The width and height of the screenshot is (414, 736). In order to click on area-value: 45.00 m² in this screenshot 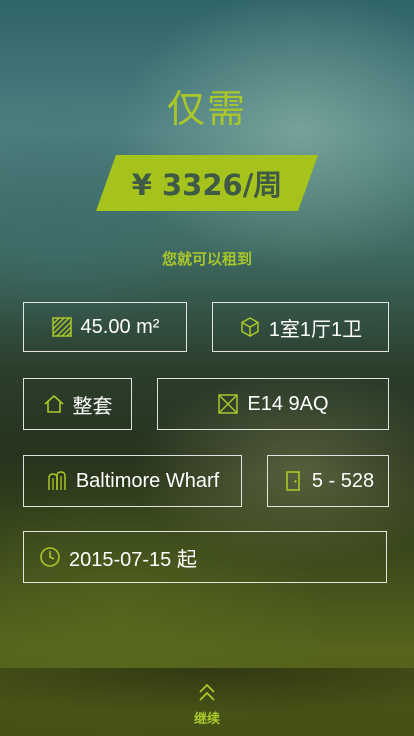, I will do `click(120, 326)`.